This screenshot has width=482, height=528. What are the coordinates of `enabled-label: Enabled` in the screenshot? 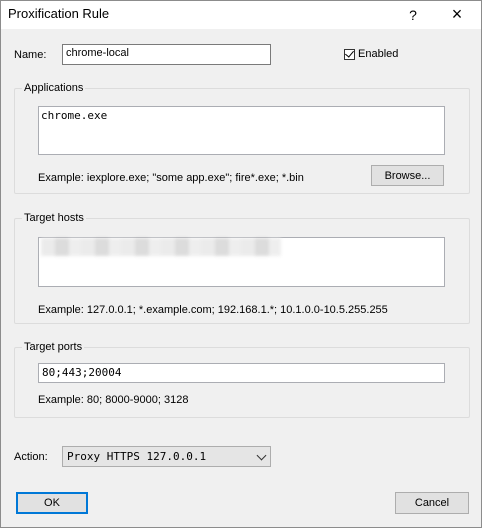 It's located at (378, 54).